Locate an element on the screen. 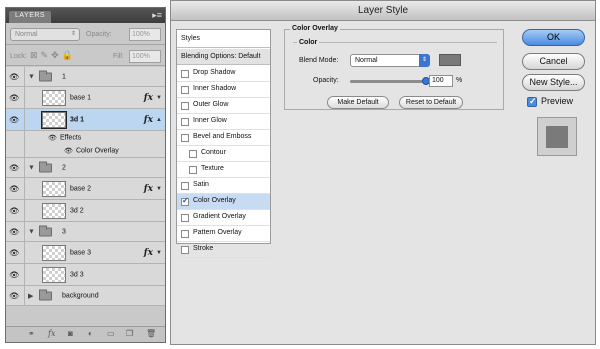 The width and height of the screenshot is (600, 349). layer-group-row: 👁 ▼ 3 is located at coordinates (85, 232).